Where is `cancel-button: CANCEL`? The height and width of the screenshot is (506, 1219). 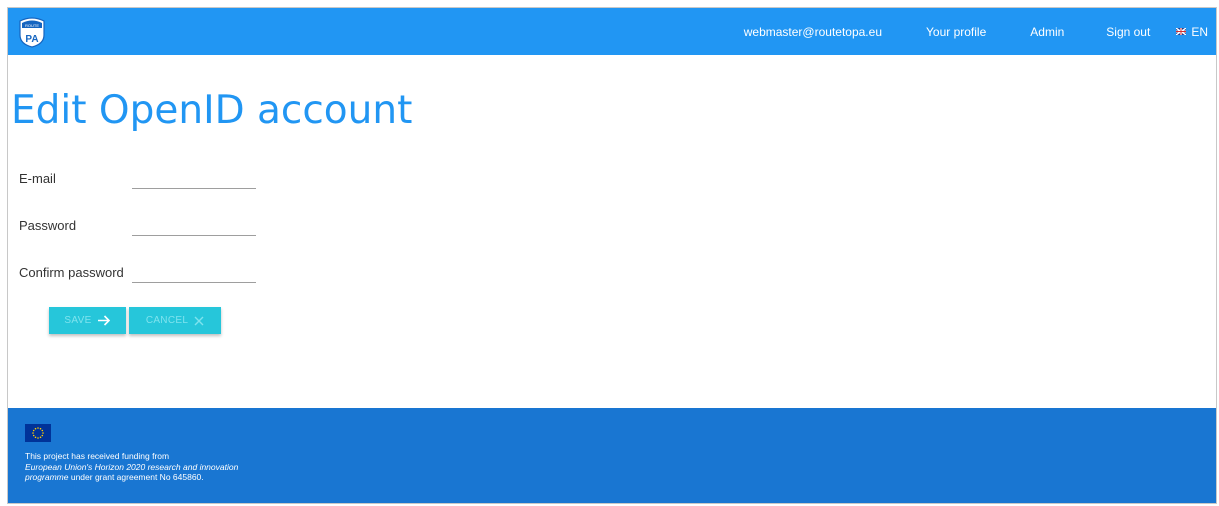 cancel-button: CANCEL is located at coordinates (175, 320).